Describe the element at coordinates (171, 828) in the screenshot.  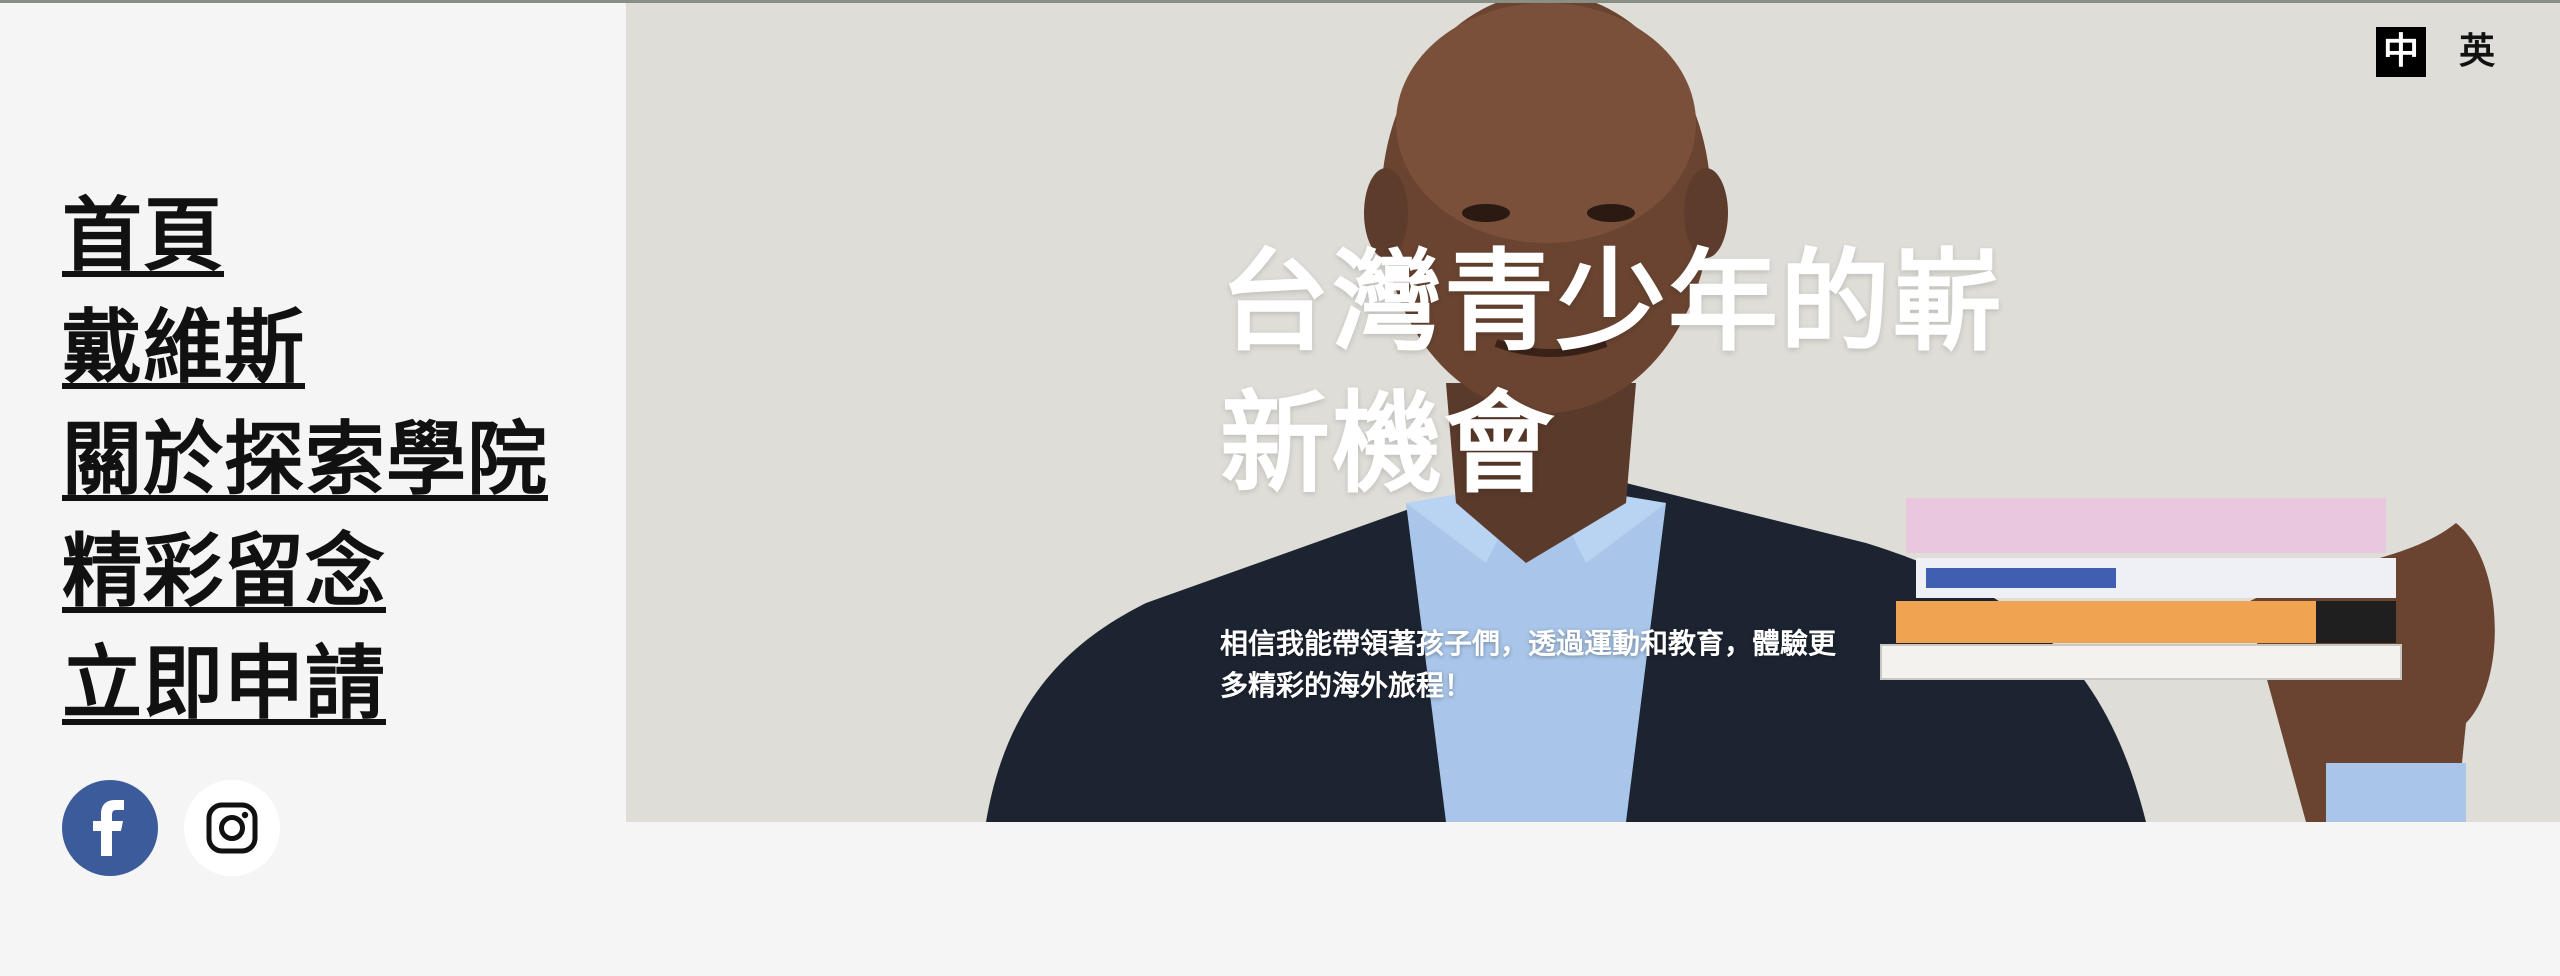
I see `social-links` at that location.